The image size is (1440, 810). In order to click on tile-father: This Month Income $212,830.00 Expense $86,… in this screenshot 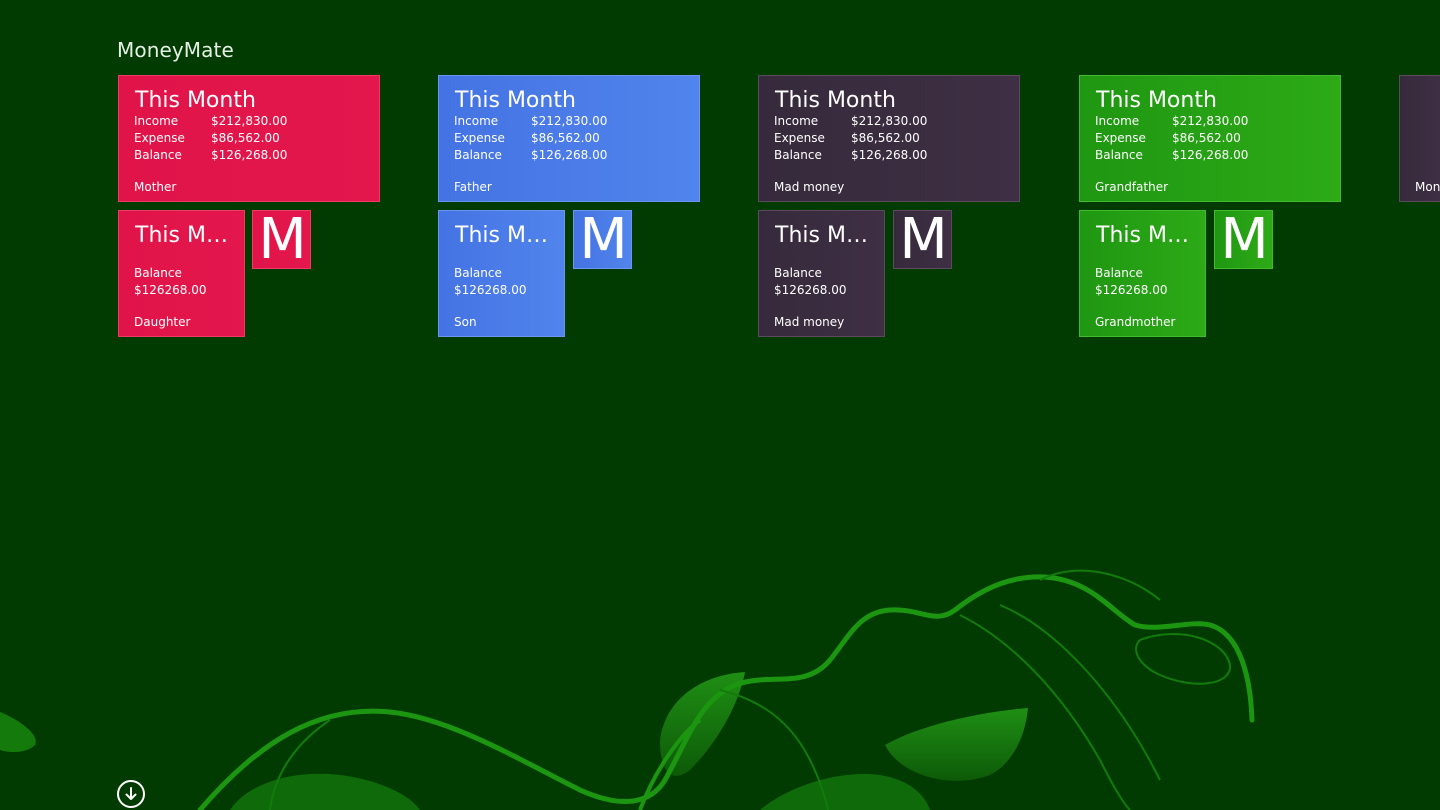, I will do `click(569, 138)`.